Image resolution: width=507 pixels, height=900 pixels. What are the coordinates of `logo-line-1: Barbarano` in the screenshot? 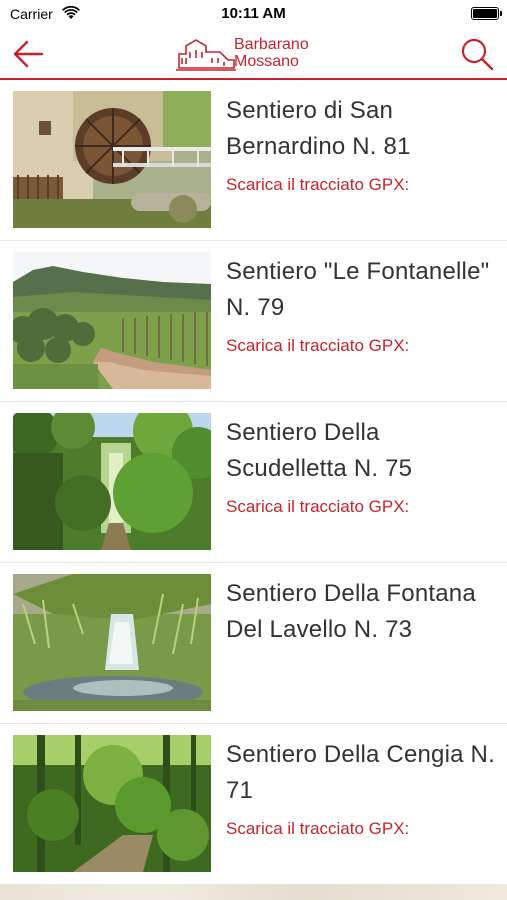 It's located at (271, 44).